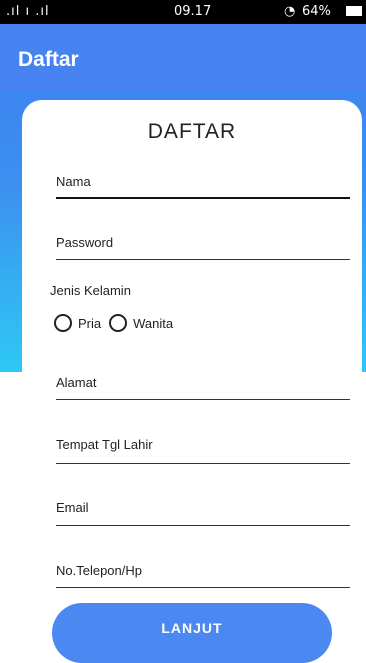 The width and height of the screenshot is (366, 663). What do you see at coordinates (76, 382) in the screenshot?
I see `alamat-placeholder: Alamat` at bounding box center [76, 382].